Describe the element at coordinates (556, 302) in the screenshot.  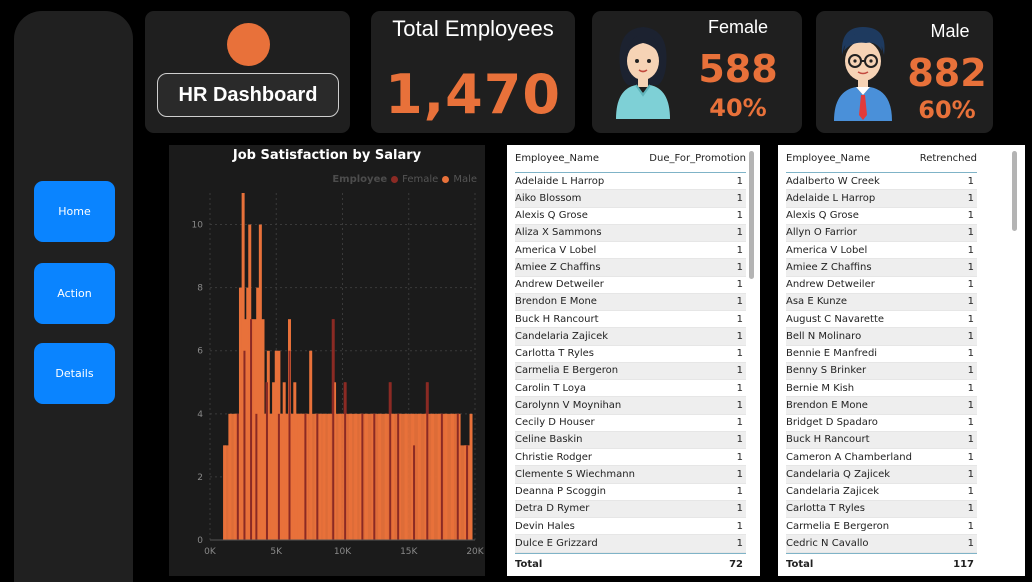
I see `promotion-row-name: Brendon E Mone` at that location.